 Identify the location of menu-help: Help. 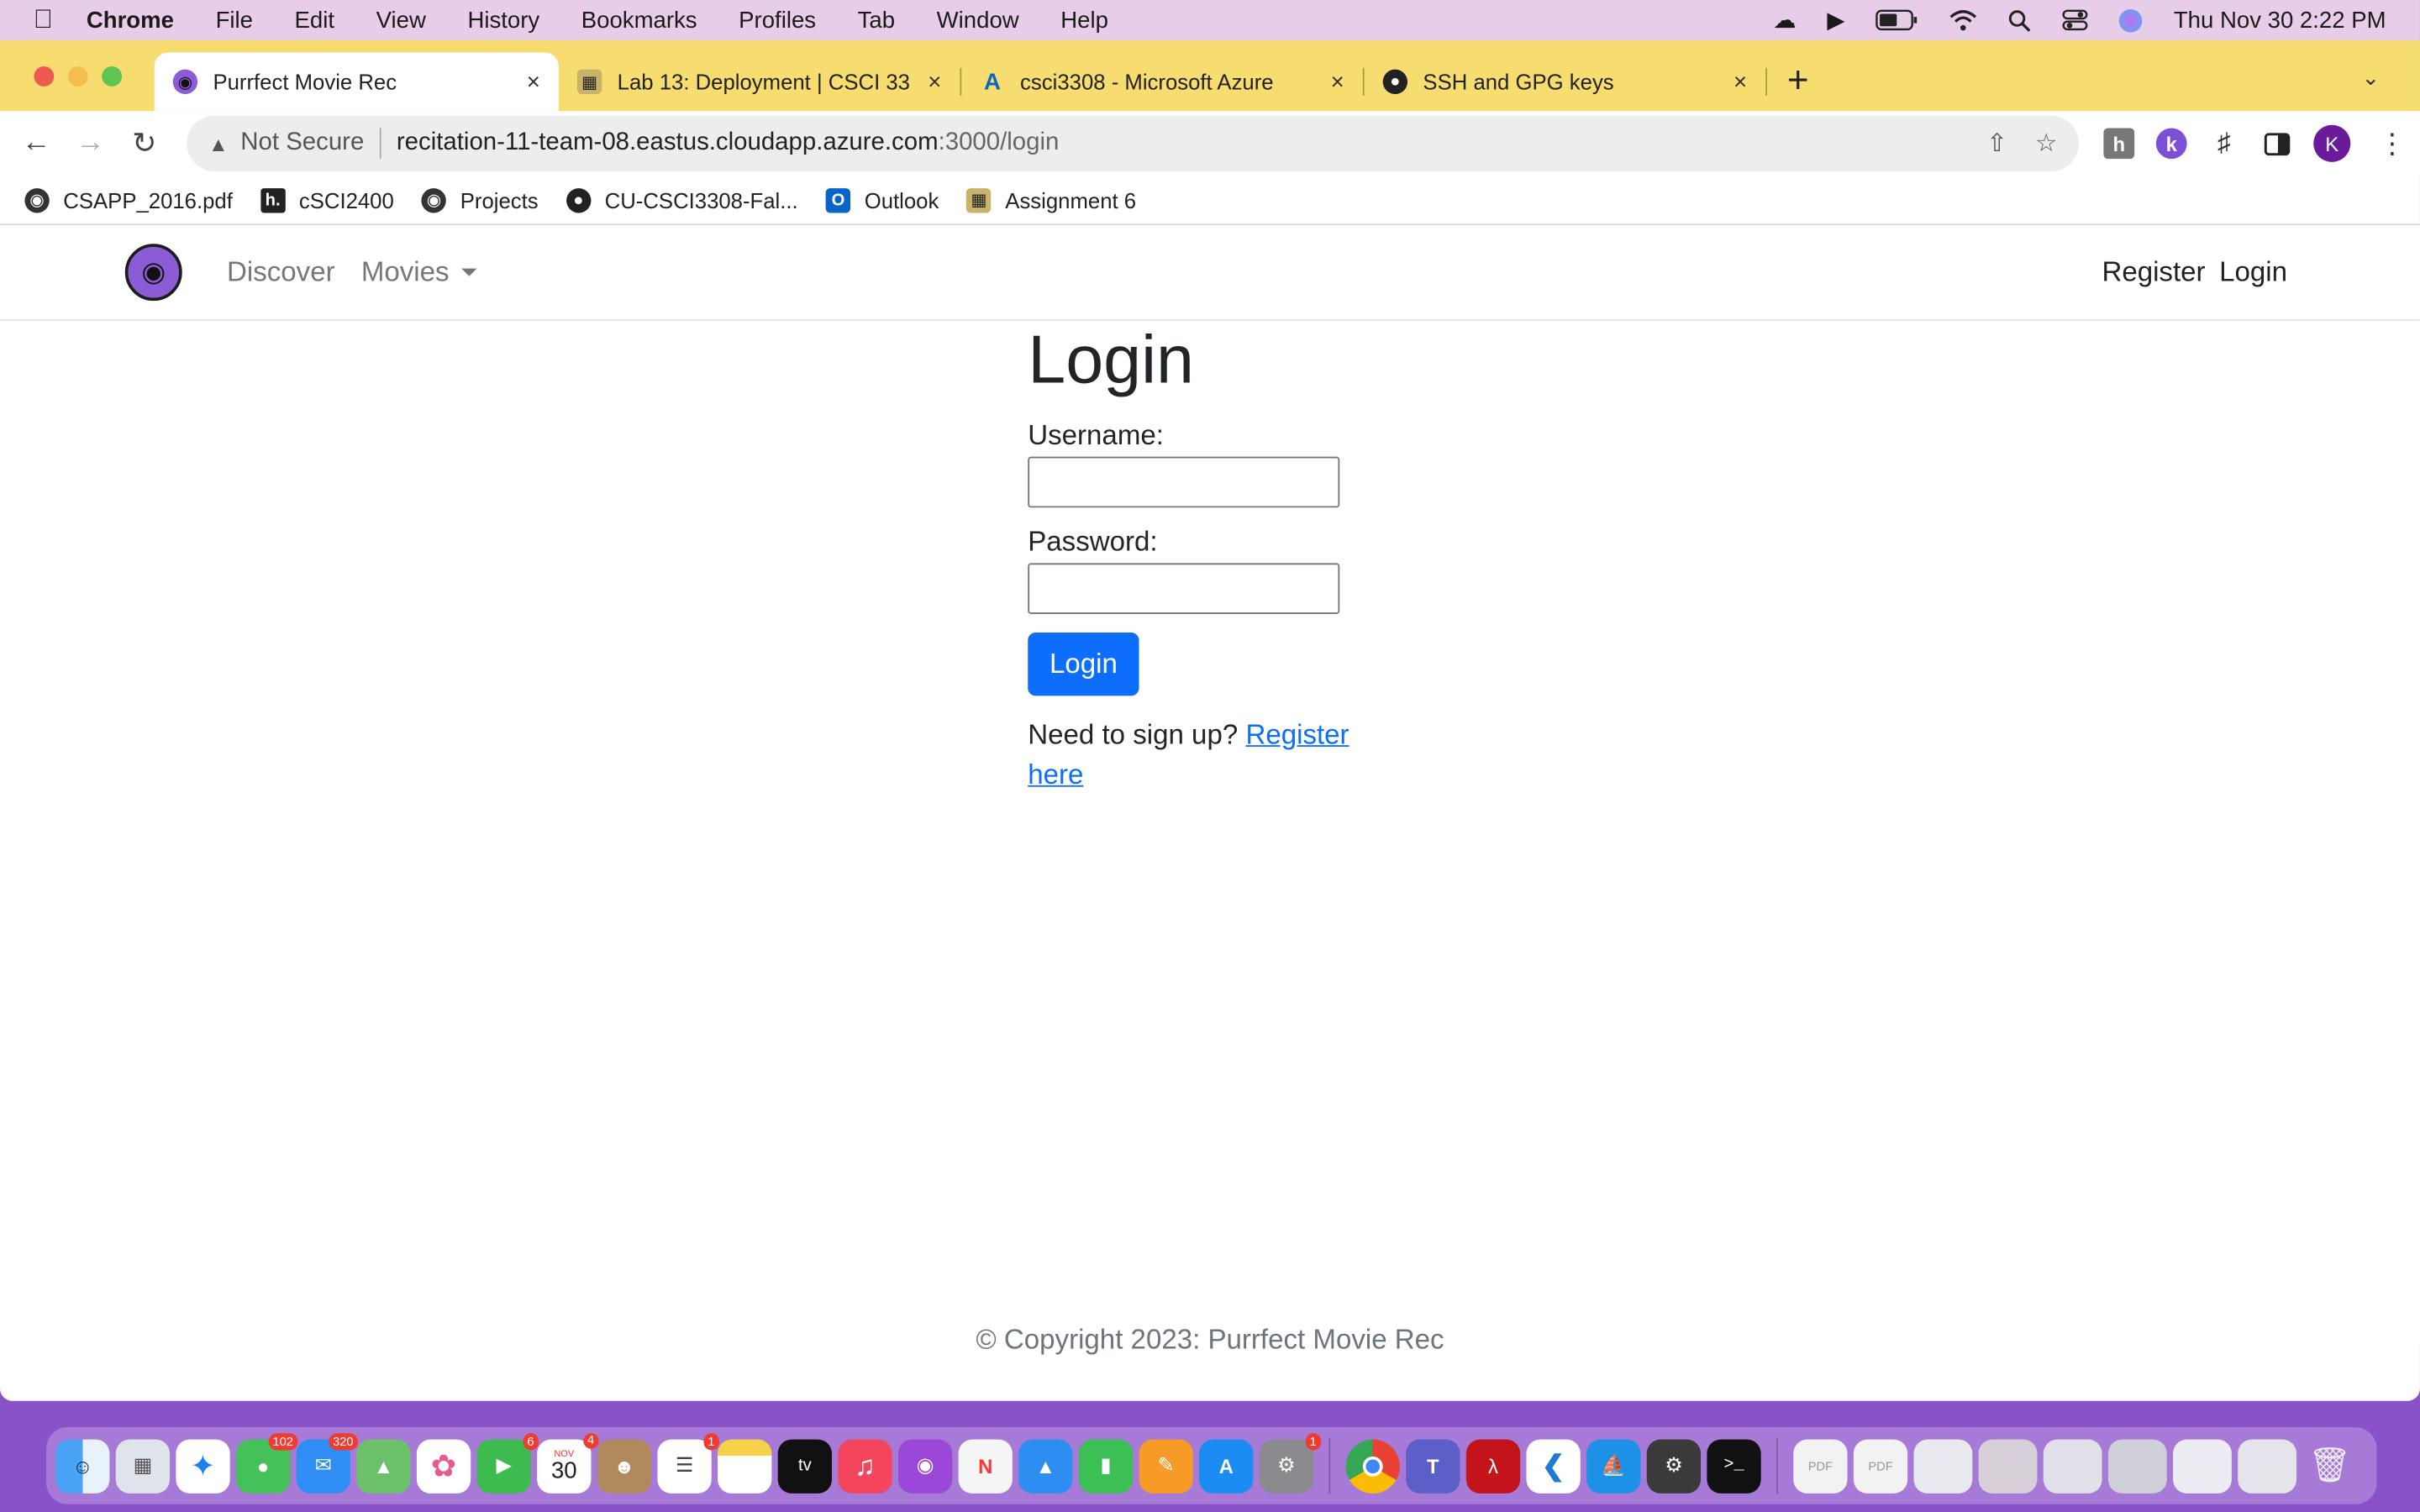
(1084, 20).